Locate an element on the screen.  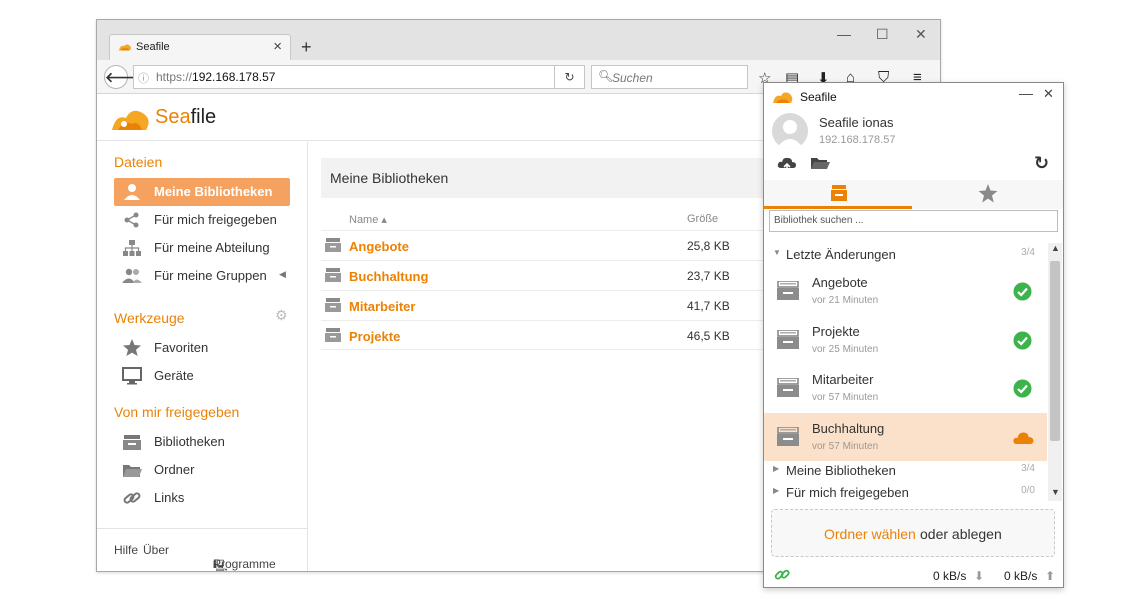
client-tabs is located at coordinates (913, 194).